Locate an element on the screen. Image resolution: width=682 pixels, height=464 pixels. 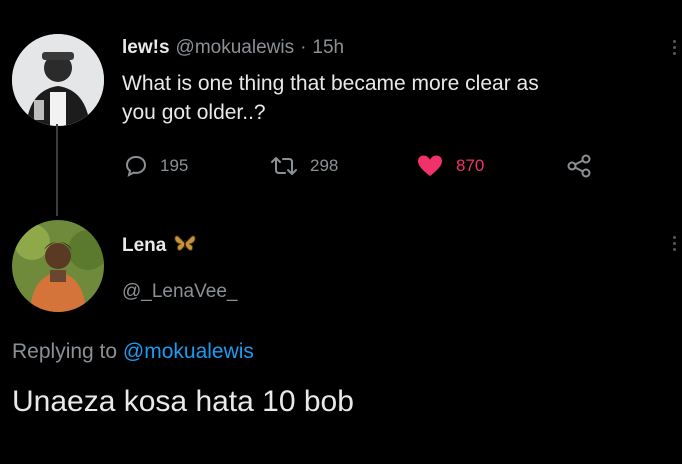
reply-button: 195 is located at coordinates (156, 166).